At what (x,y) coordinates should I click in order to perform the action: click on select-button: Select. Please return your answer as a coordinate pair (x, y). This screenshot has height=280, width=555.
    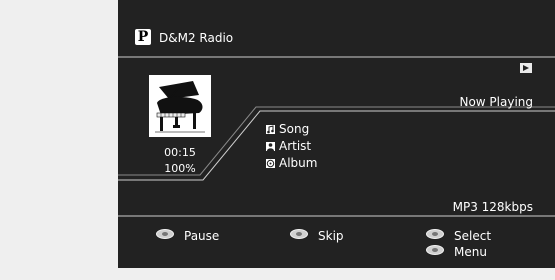
    Looking at the image, I should click on (458, 236).